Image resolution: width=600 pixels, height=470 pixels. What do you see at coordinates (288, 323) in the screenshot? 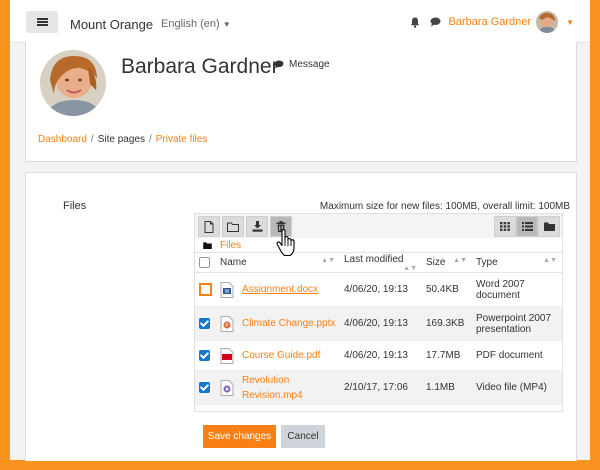
I see `file-name-link: Climate Change.pptx` at bounding box center [288, 323].